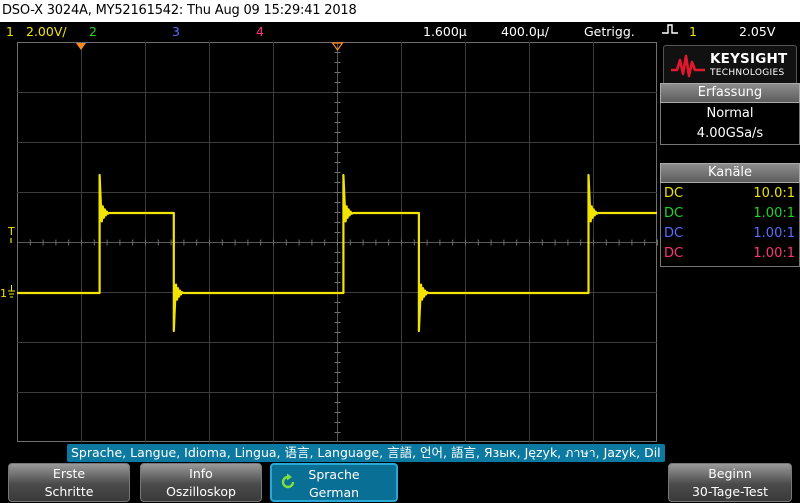 Image resolution: width=800 pixels, height=503 pixels. Describe the element at coordinates (730, 173) in the screenshot. I see `channels-header: Kanäle` at that location.